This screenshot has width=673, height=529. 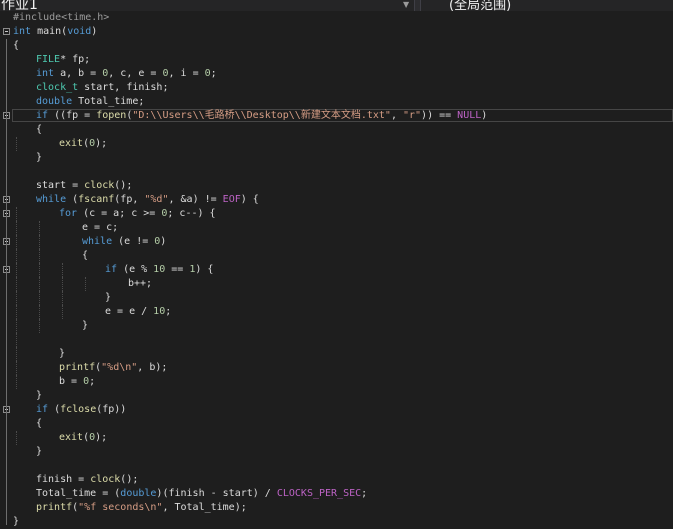 What do you see at coordinates (336, 32) in the screenshot?
I see `code-line: int main(void)` at bounding box center [336, 32].